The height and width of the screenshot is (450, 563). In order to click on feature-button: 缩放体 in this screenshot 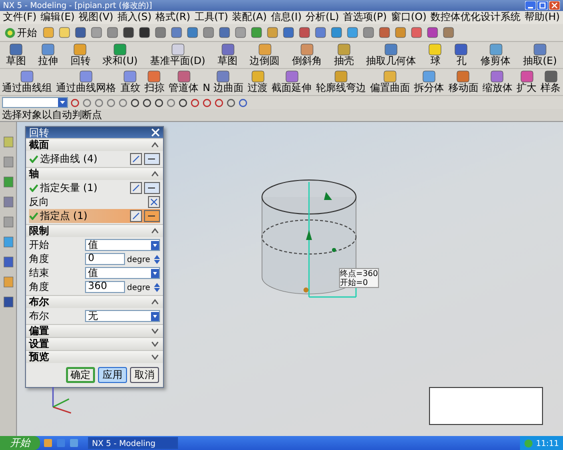, I will do `click(497, 82)`.